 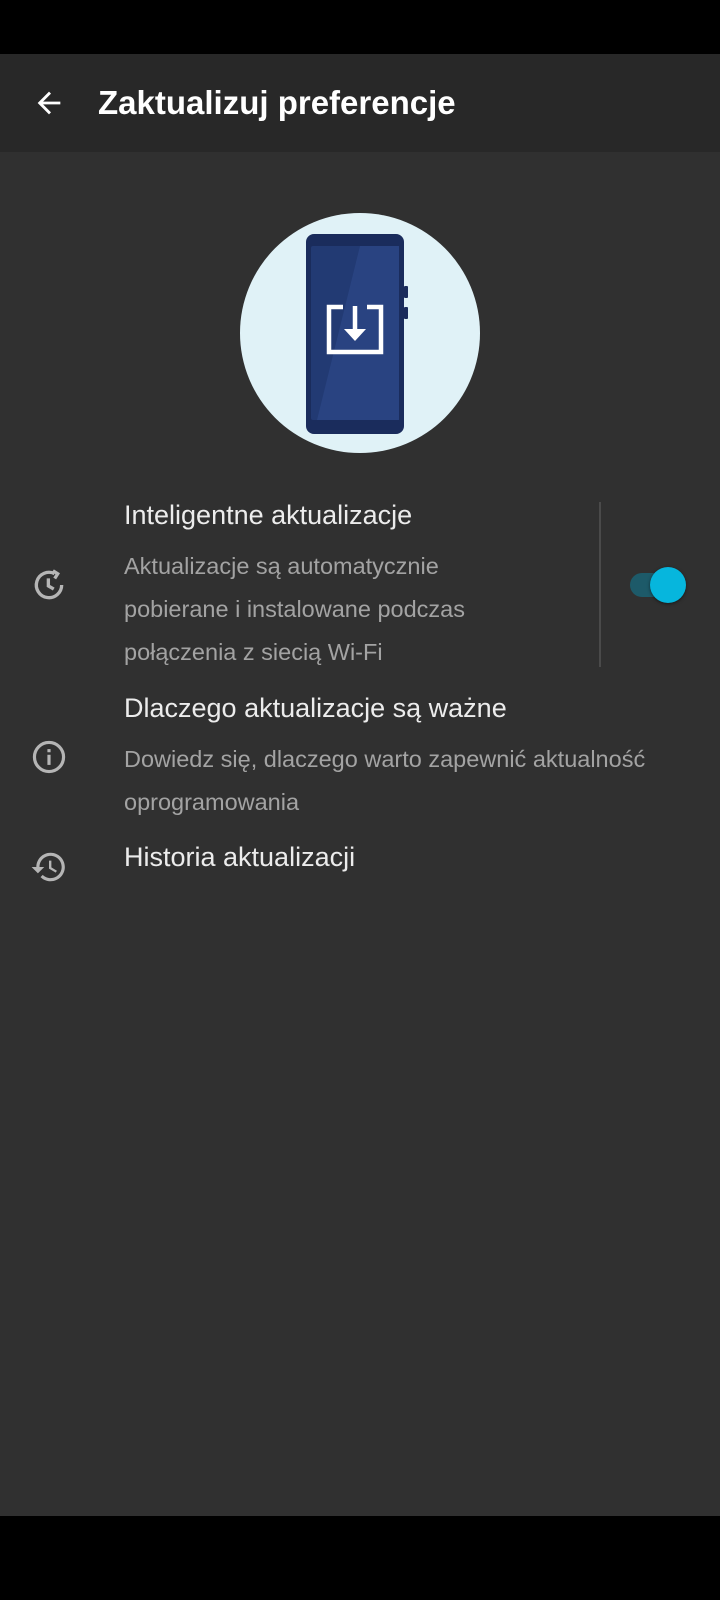 I want to click on smart-updates-title: Inteligentne aktualizacje, so click(x=268, y=515).